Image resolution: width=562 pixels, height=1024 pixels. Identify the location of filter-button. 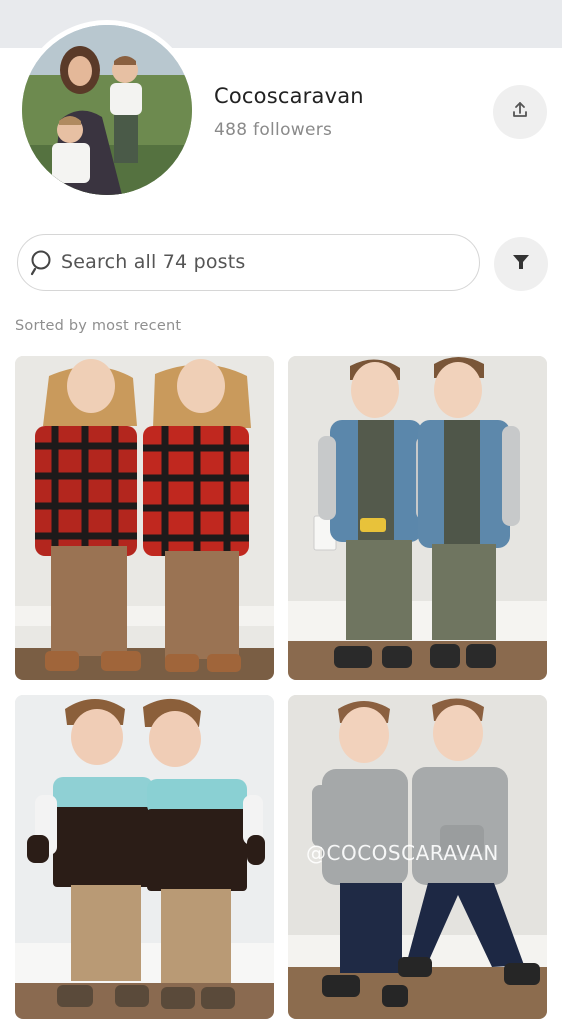
(521, 264).